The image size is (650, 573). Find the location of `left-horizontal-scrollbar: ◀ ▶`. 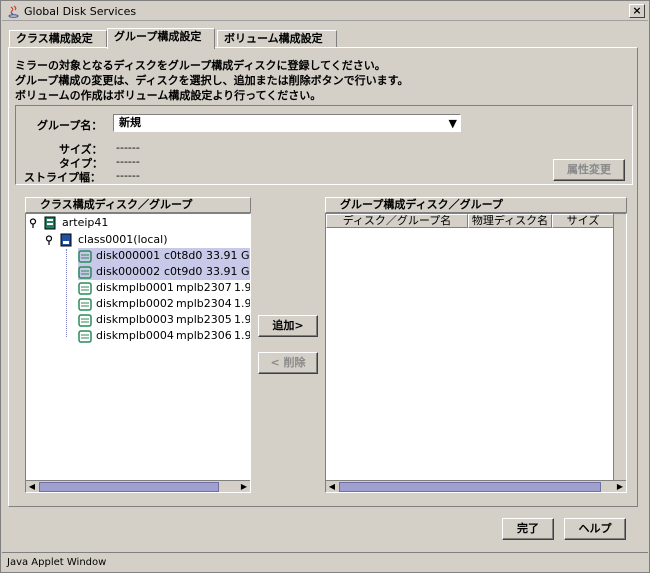

left-horizontal-scrollbar: ◀ ▶ is located at coordinates (138, 486).